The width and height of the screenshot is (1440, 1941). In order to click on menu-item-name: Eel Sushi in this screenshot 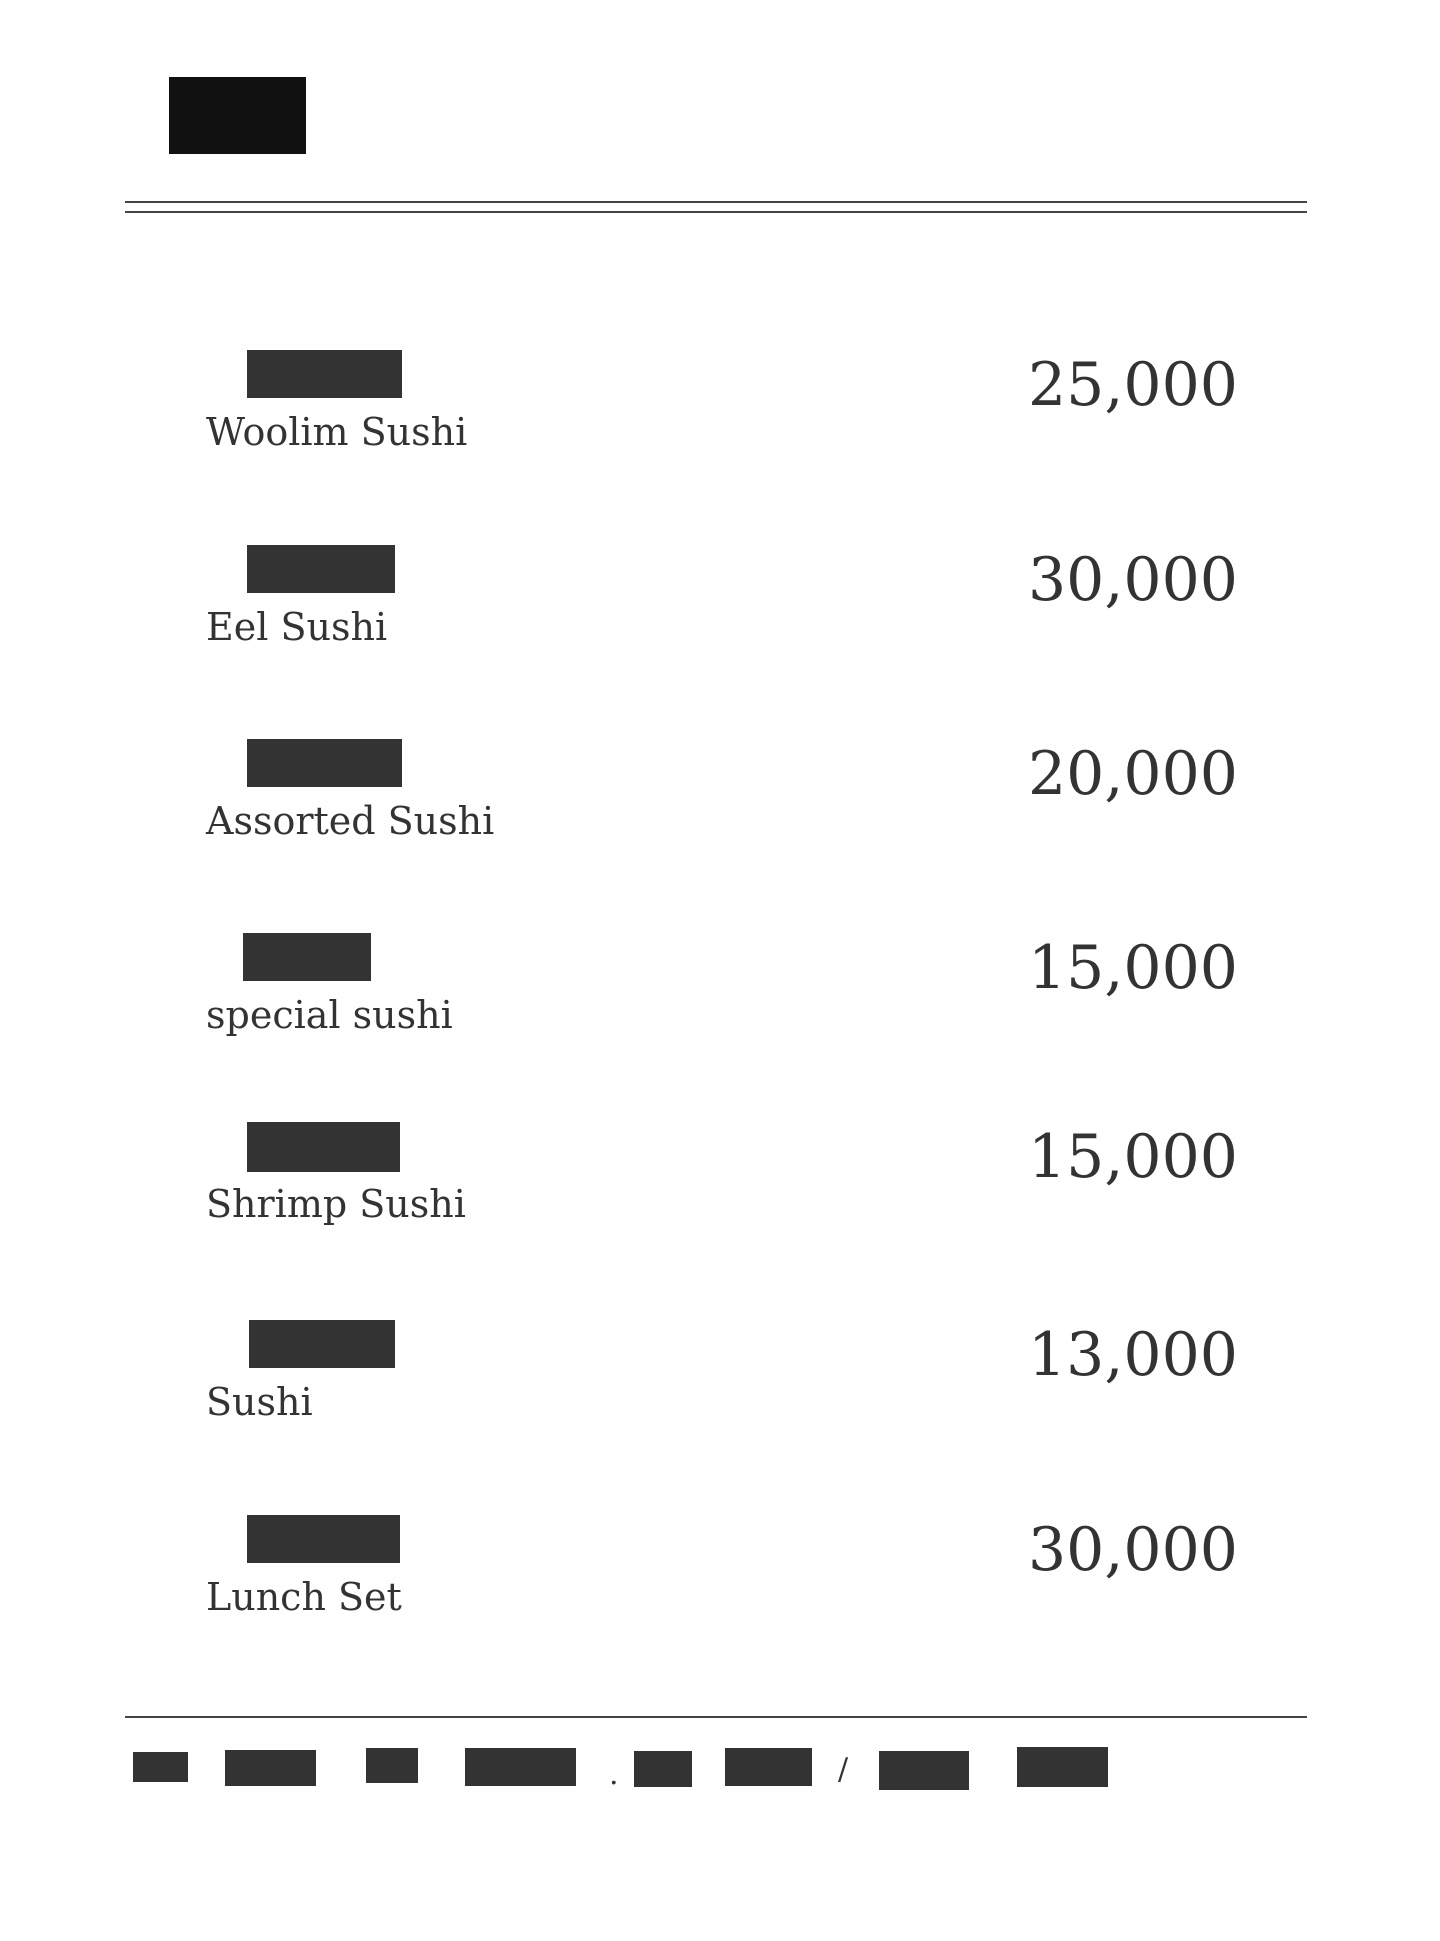, I will do `click(297, 627)`.